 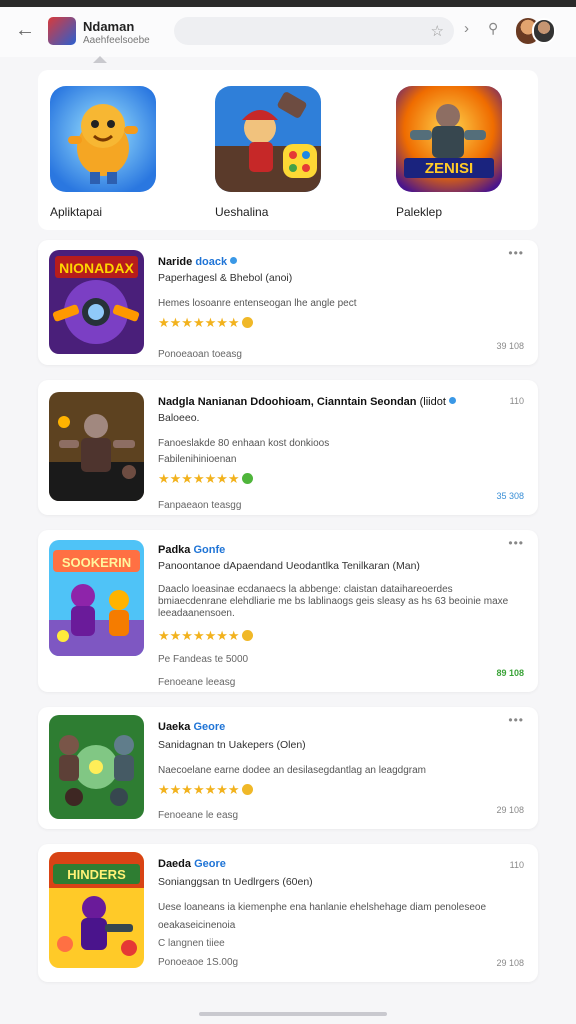 I want to click on featured-label: Paleklep, so click(x=419, y=212).